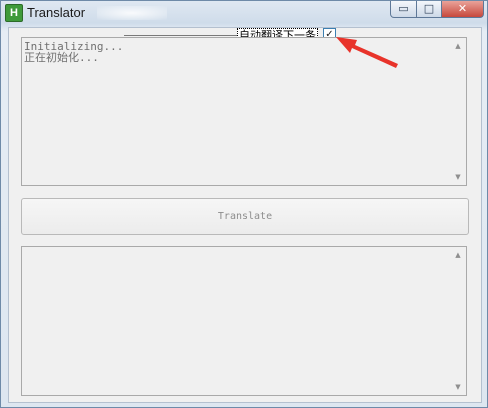 This screenshot has height=408, width=488. I want to click on app-icon: H, so click(14, 13).